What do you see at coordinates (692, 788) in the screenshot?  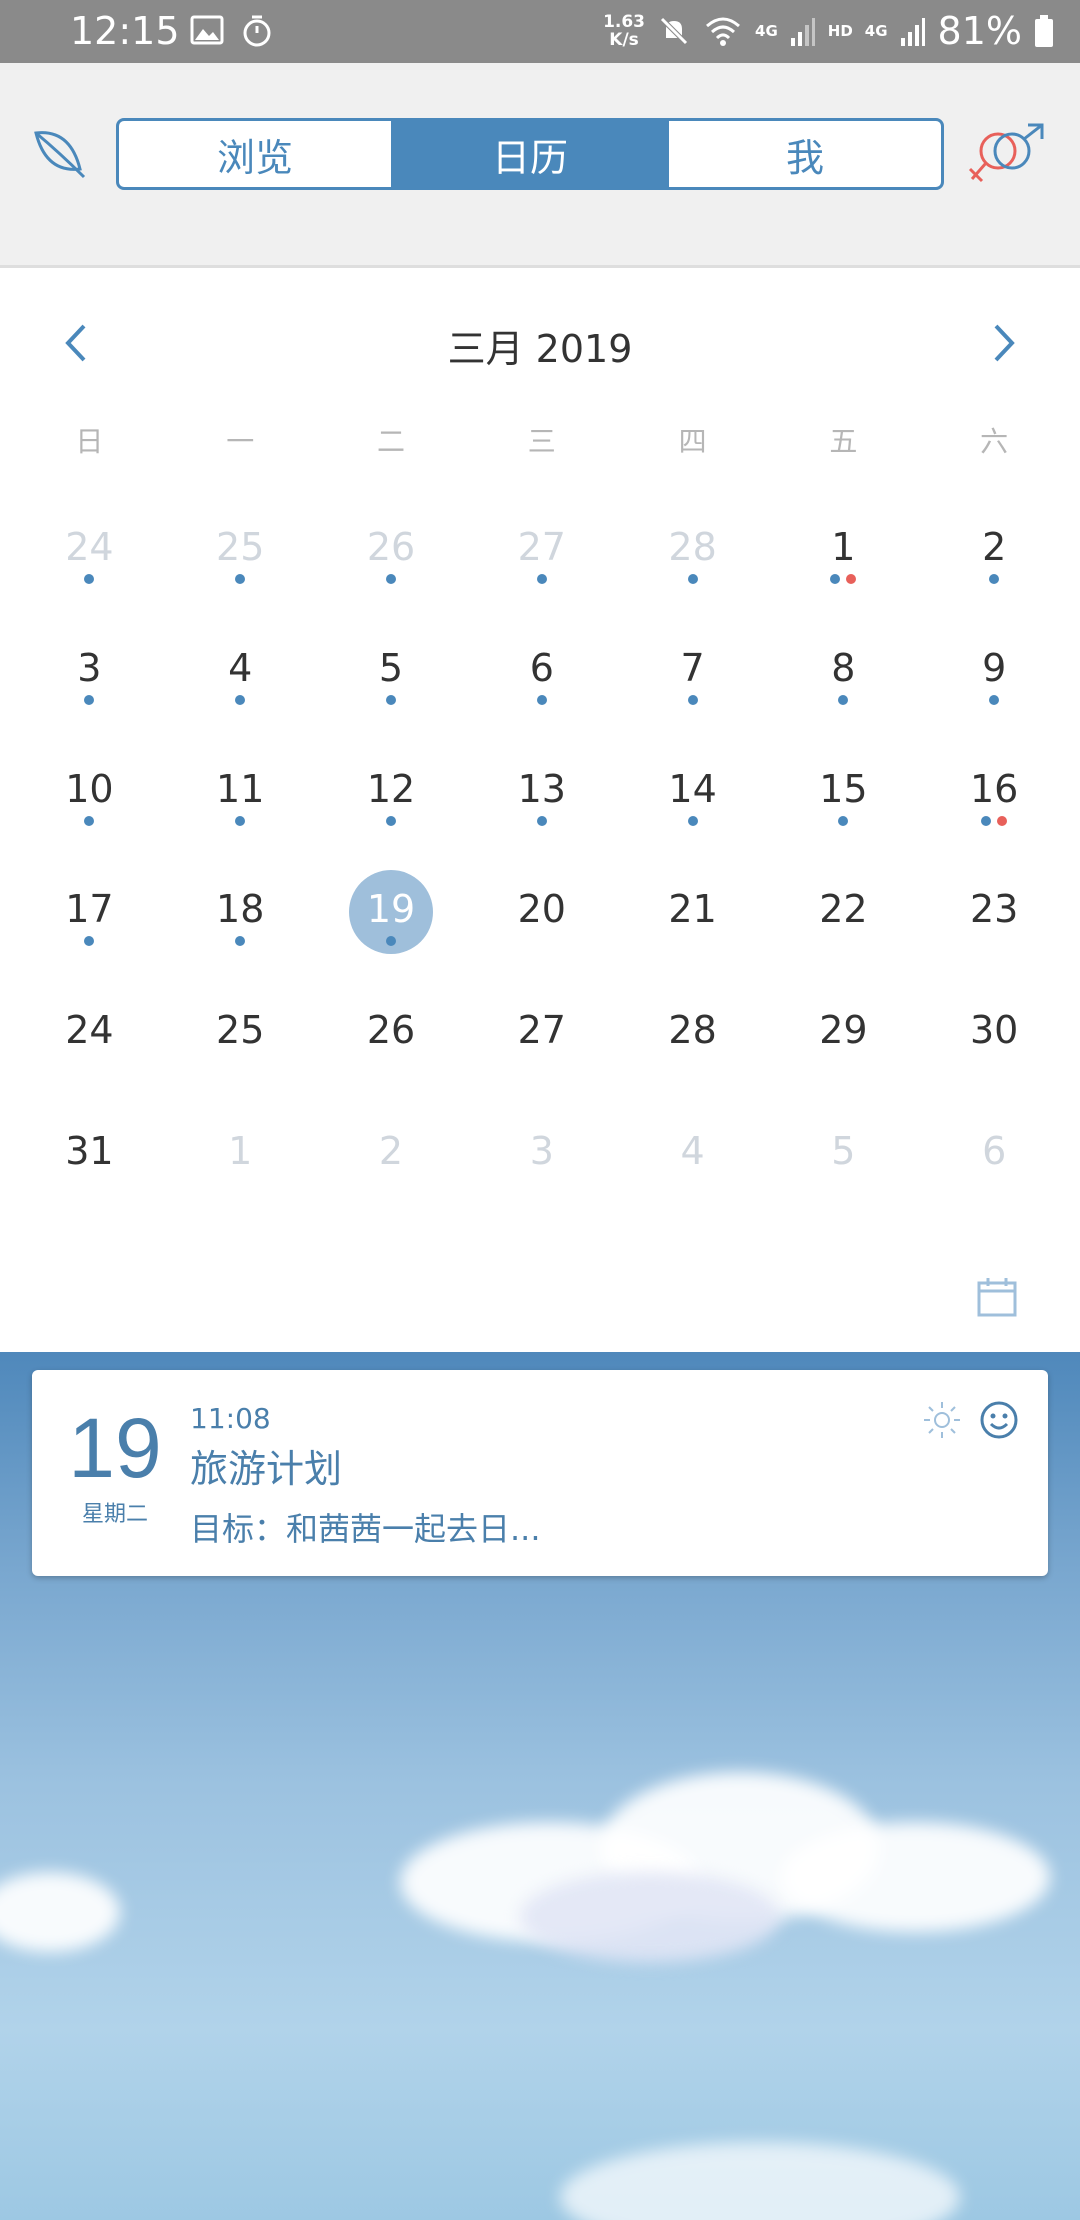 I see `day-number: 14` at bounding box center [692, 788].